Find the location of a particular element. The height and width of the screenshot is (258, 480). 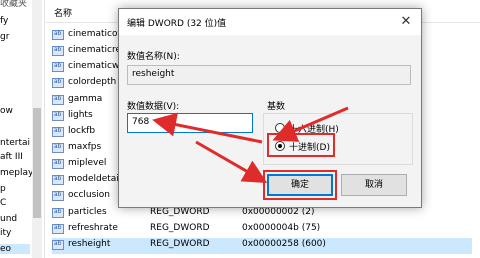

decimal-highlight-box is located at coordinates (301, 145).